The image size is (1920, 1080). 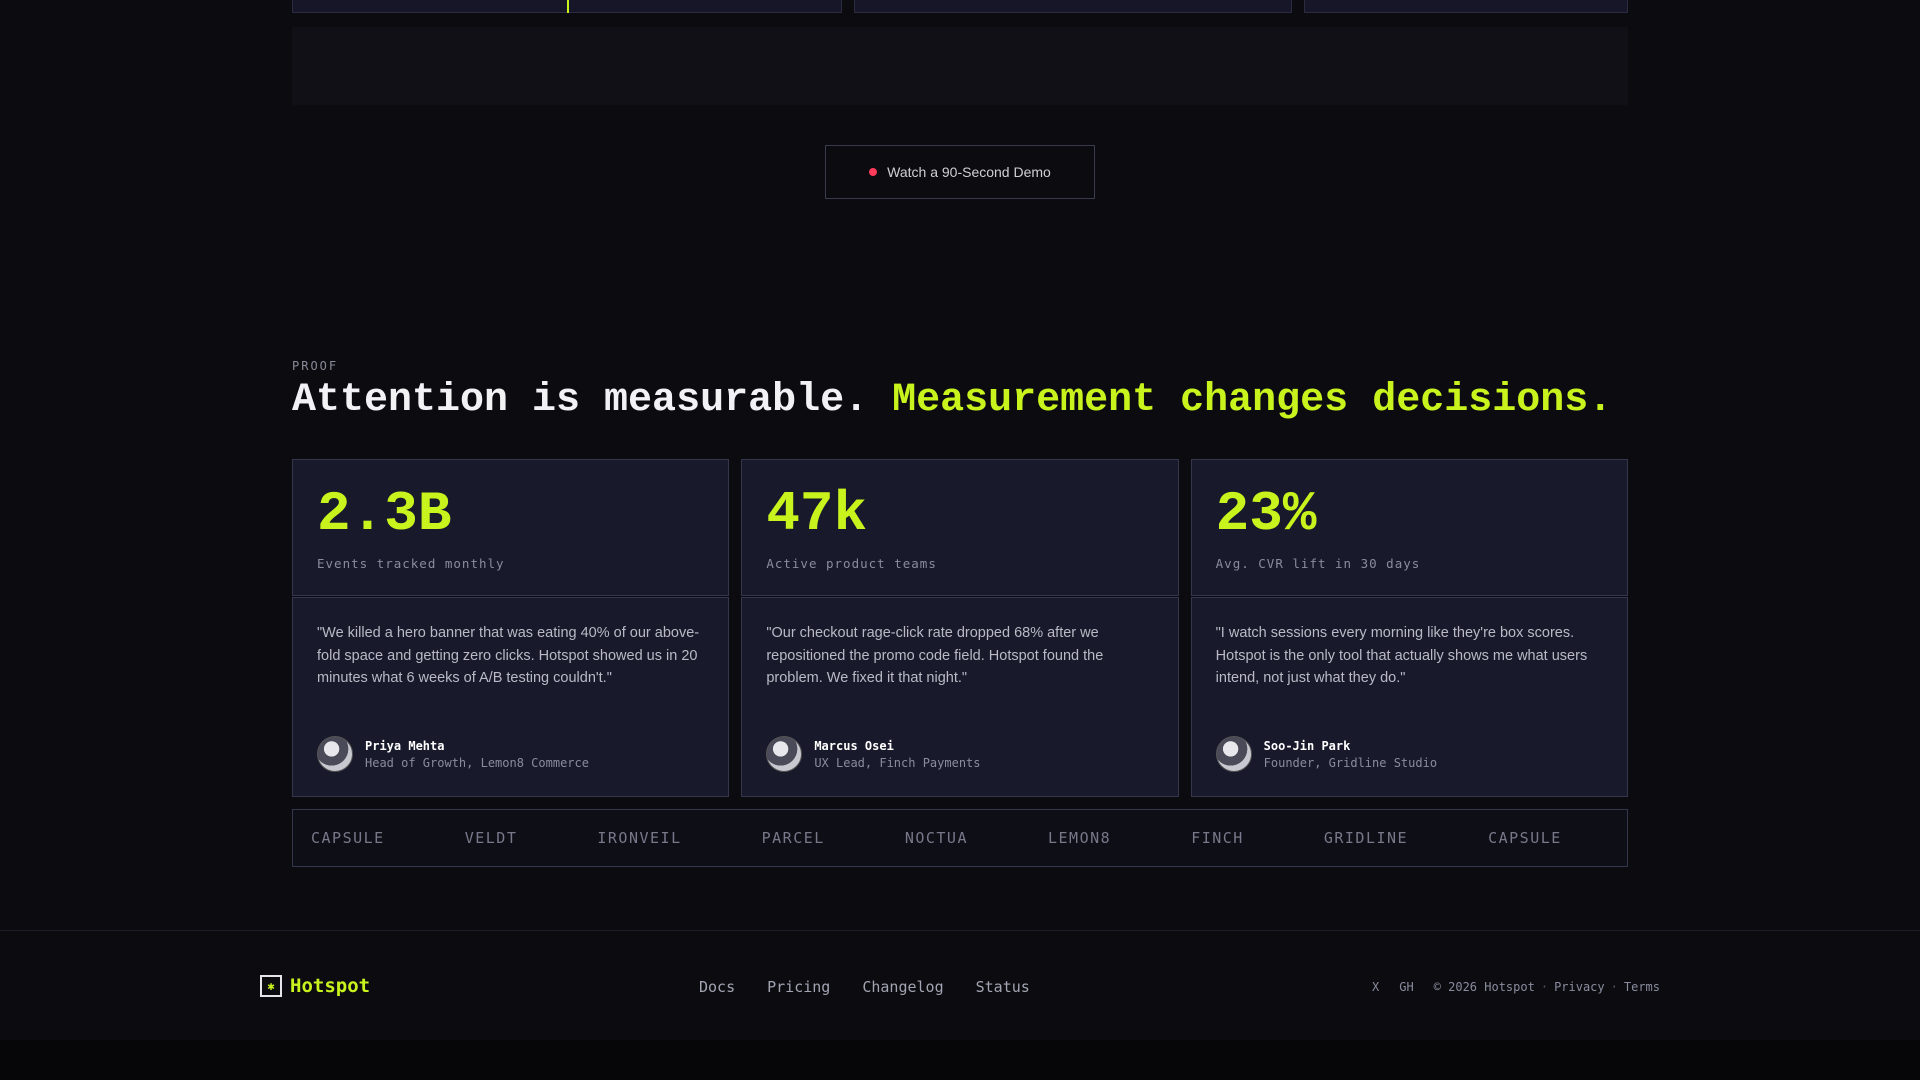 What do you see at coordinates (851, 563) in the screenshot?
I see `stat-label: Active product teams` at bounding box center [851, 563].